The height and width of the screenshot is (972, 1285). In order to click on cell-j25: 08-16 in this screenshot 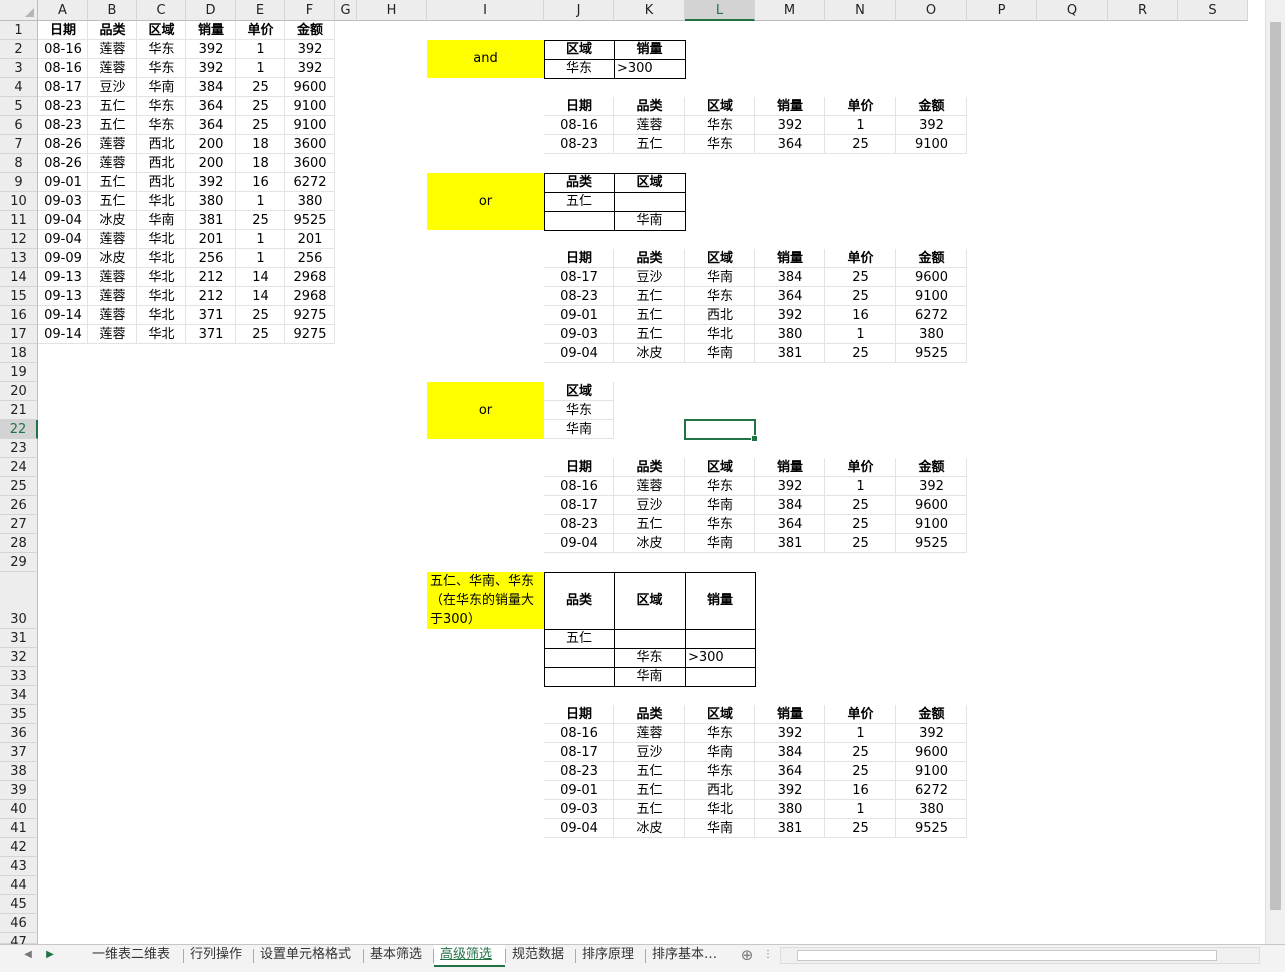, I will do `click(579, 486)`.